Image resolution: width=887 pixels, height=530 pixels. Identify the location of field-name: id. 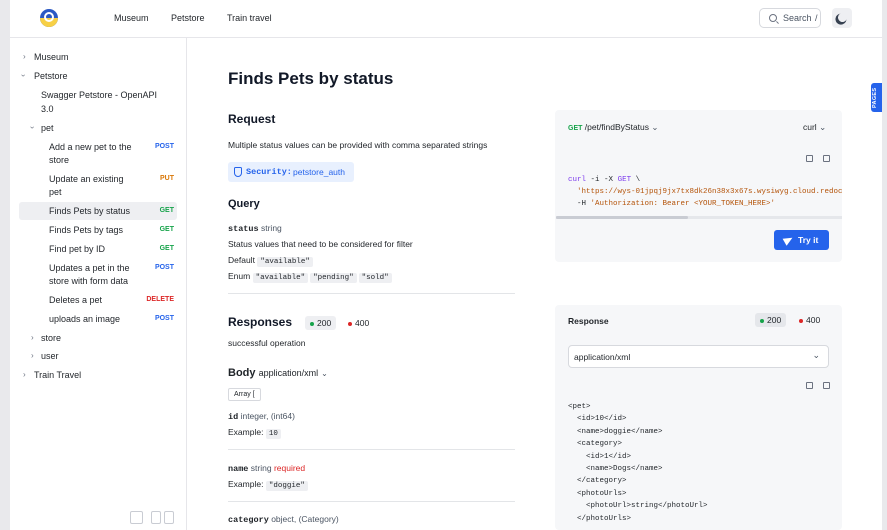
(233, 417).